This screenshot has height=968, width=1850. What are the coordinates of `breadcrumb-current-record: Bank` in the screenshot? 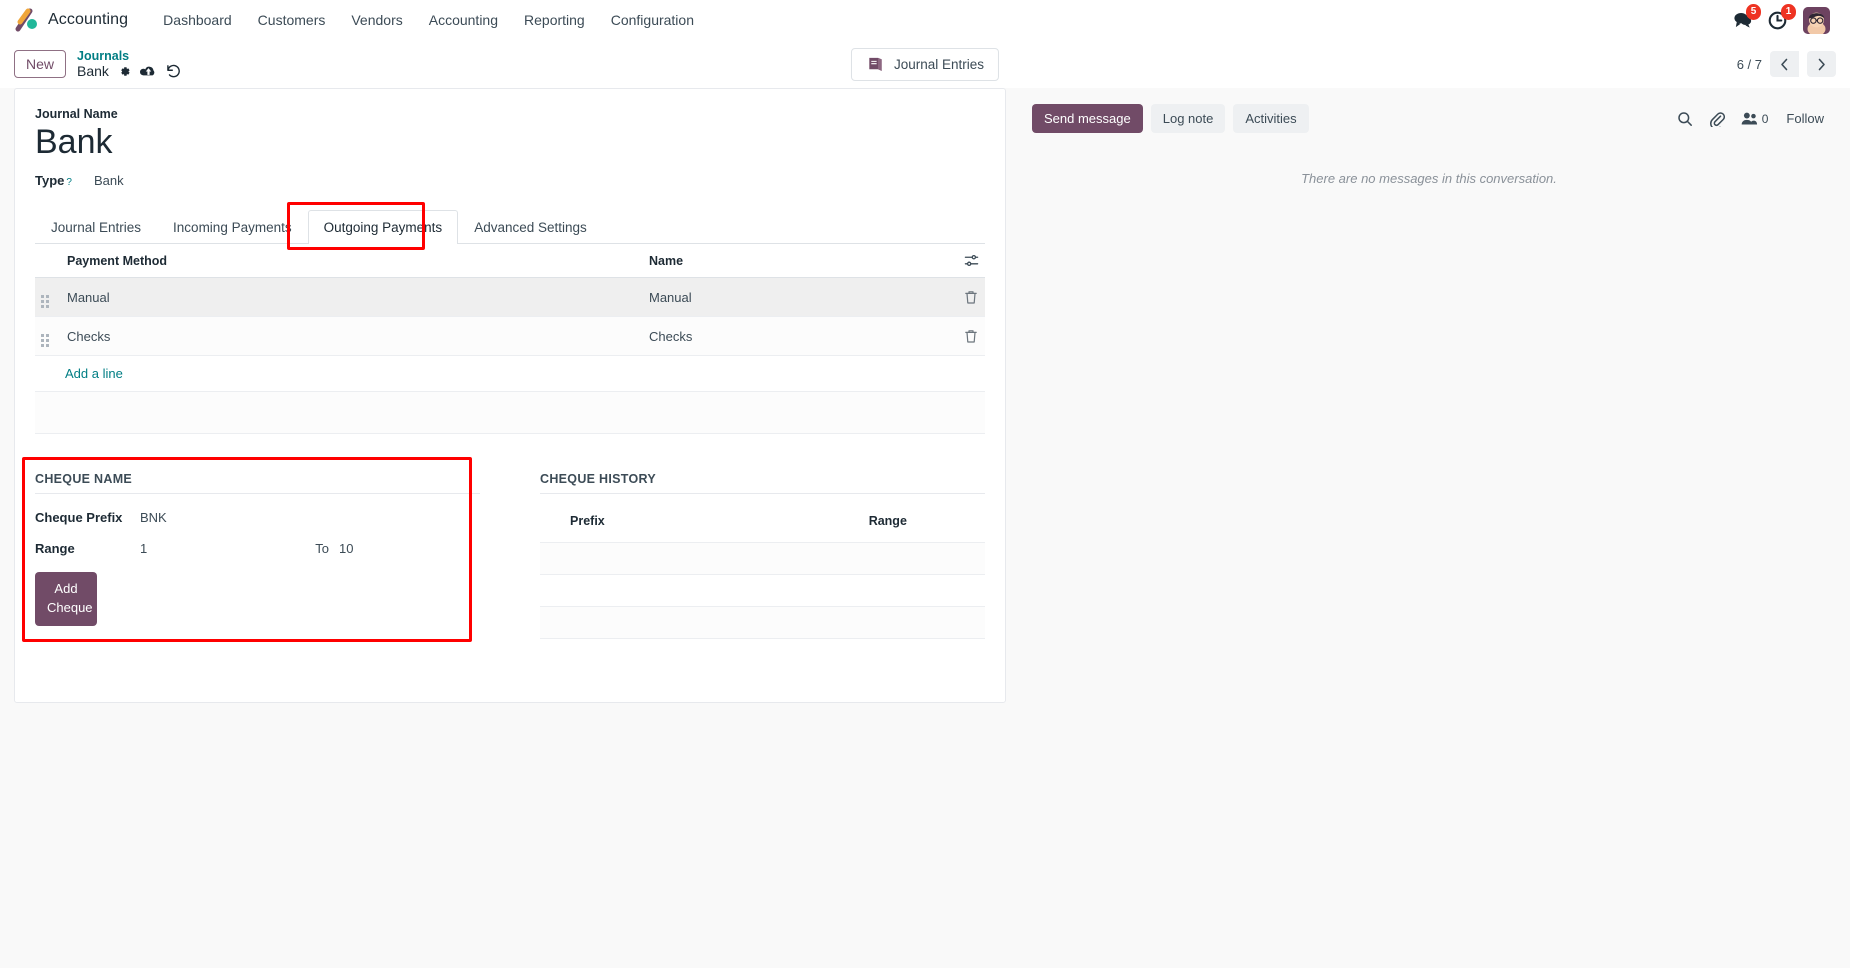 It's located at (93, 71).